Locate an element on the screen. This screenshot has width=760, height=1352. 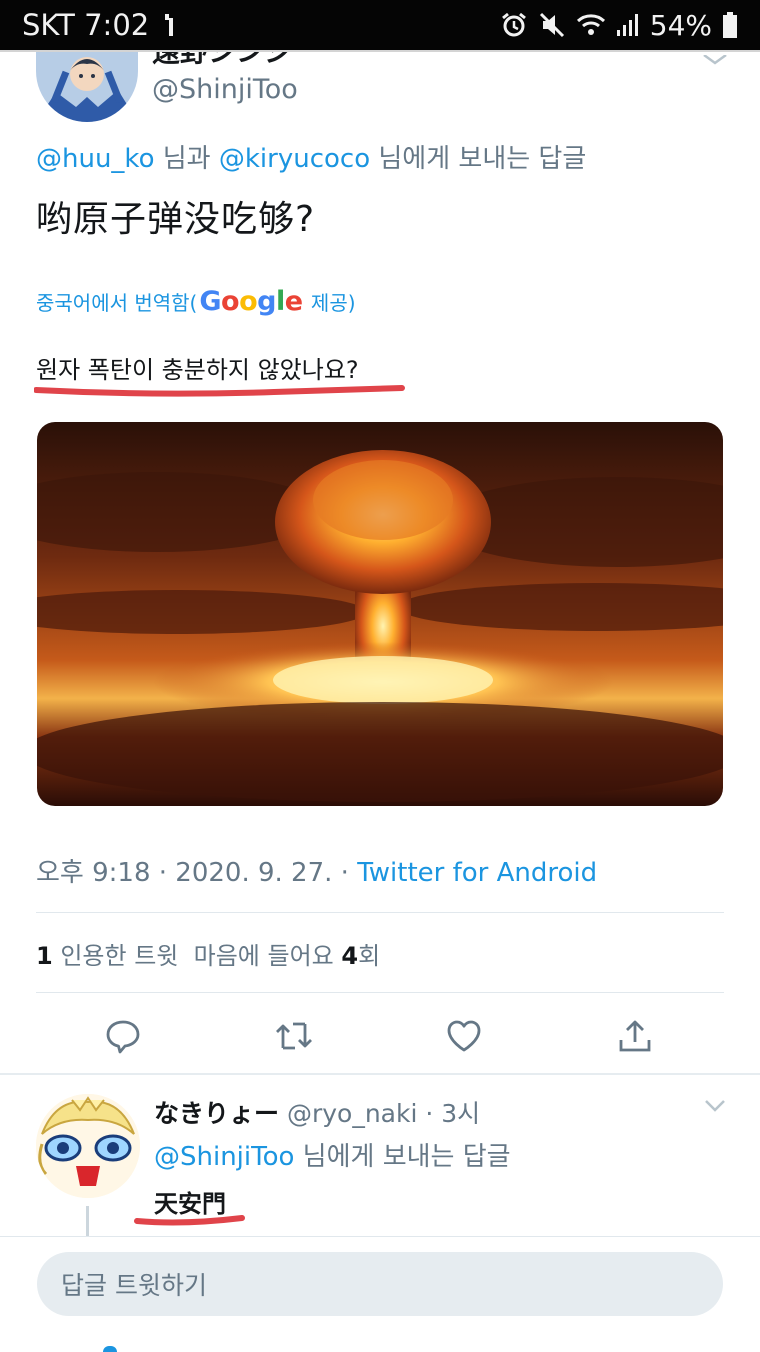
likes: 마음에 들어요 4회 is located at coordinates (287, 956).